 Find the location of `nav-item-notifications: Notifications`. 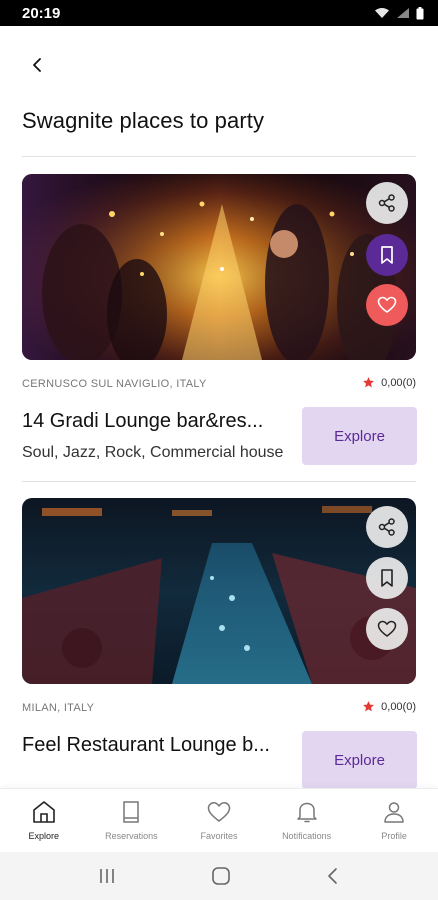

nav-item-notifications: Notifications is located at coordinates (307, 820).